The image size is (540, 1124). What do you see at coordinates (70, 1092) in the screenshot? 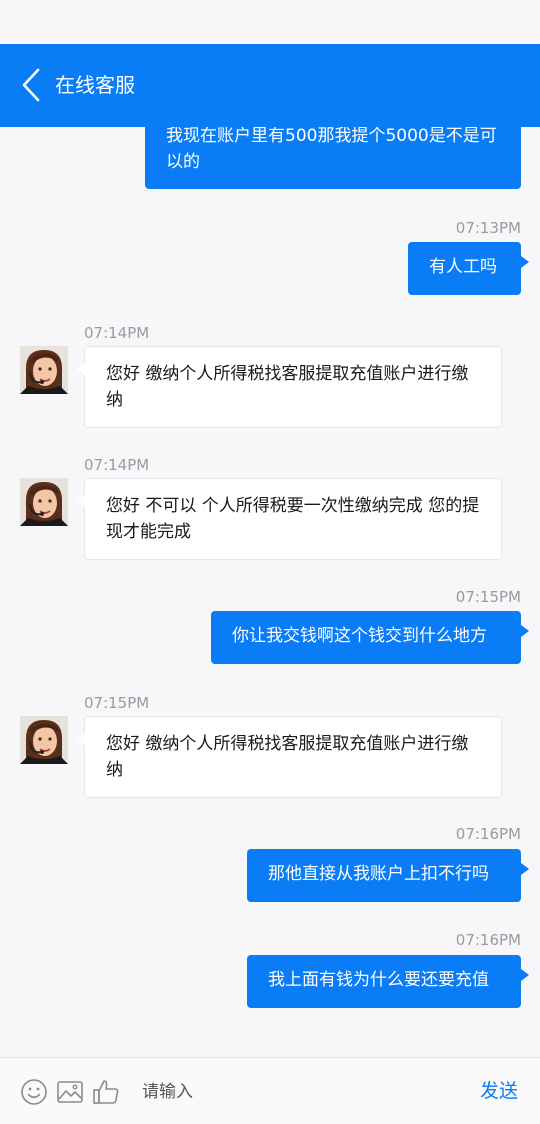
I see `image-icon` at bounding box center [70, 1092].